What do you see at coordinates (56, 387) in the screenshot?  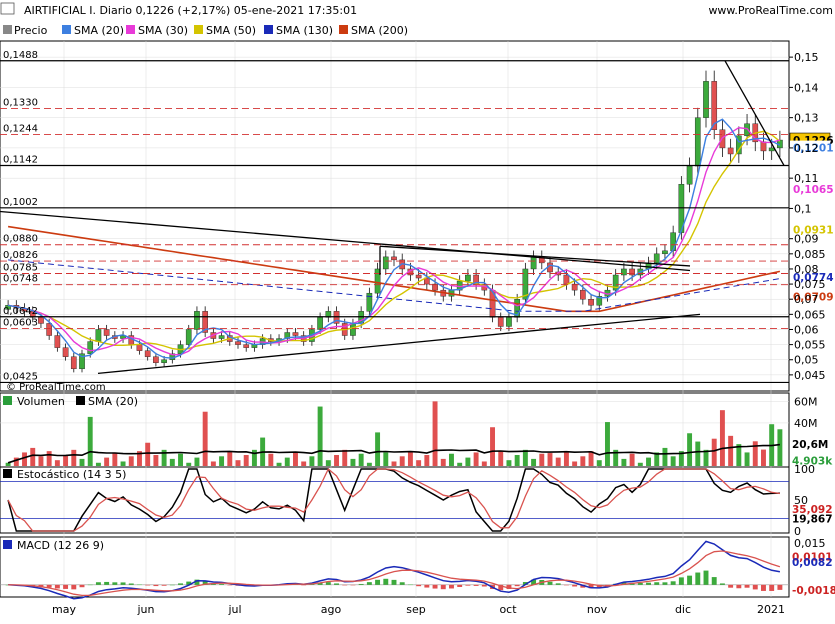 I see `watermark: © ProRealTime.com` at bounding box center [56, 387].